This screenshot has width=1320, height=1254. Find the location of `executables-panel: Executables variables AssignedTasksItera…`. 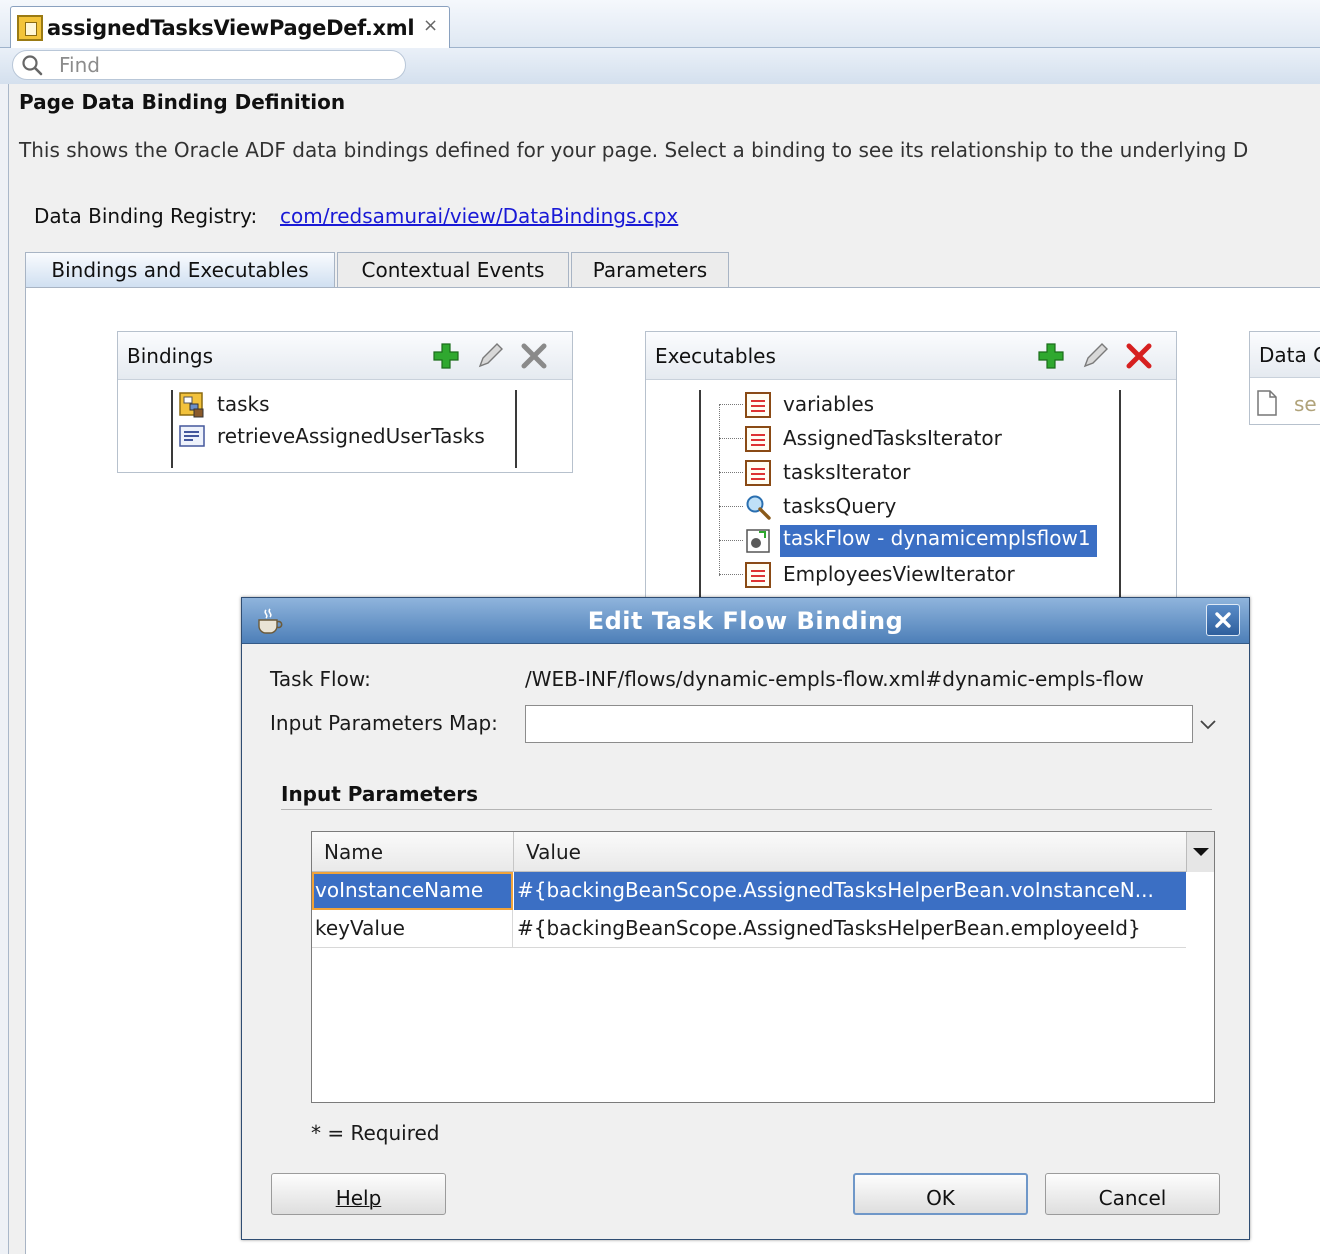

executables-panel: Executables variables AssignedTasksItera… is located at coordinates (911, 466).